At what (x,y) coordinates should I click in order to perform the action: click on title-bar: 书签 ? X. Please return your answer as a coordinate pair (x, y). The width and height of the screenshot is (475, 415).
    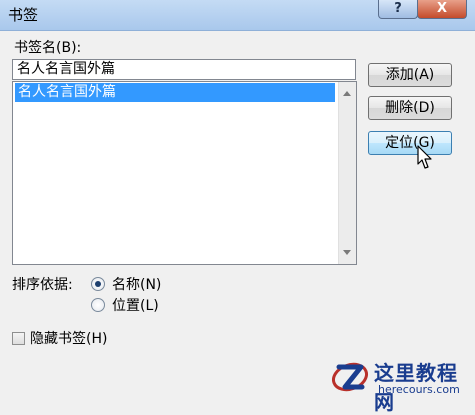
    Looking at the image, I should click on (237, 15).